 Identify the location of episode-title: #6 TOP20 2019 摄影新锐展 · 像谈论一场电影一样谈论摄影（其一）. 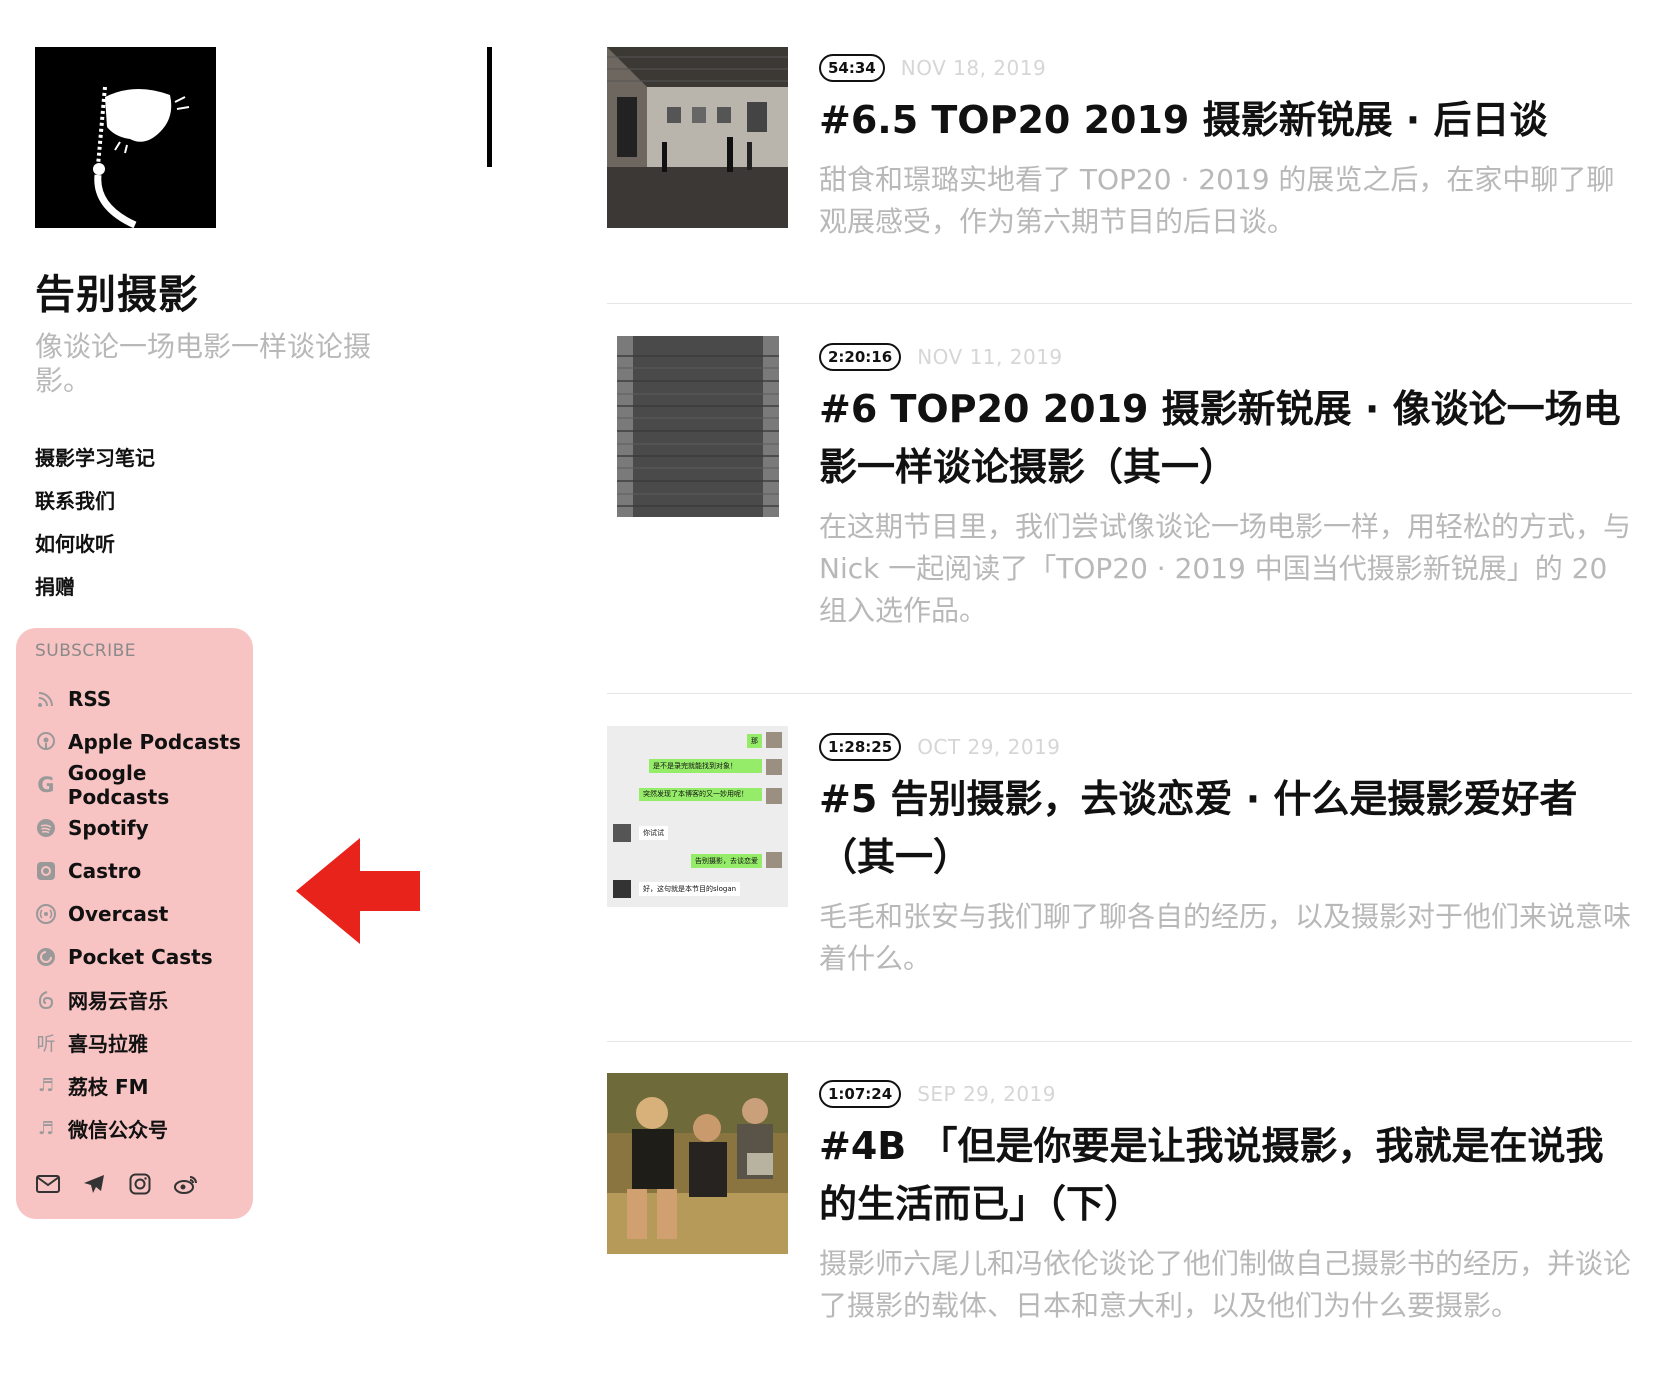
(1225, 438).